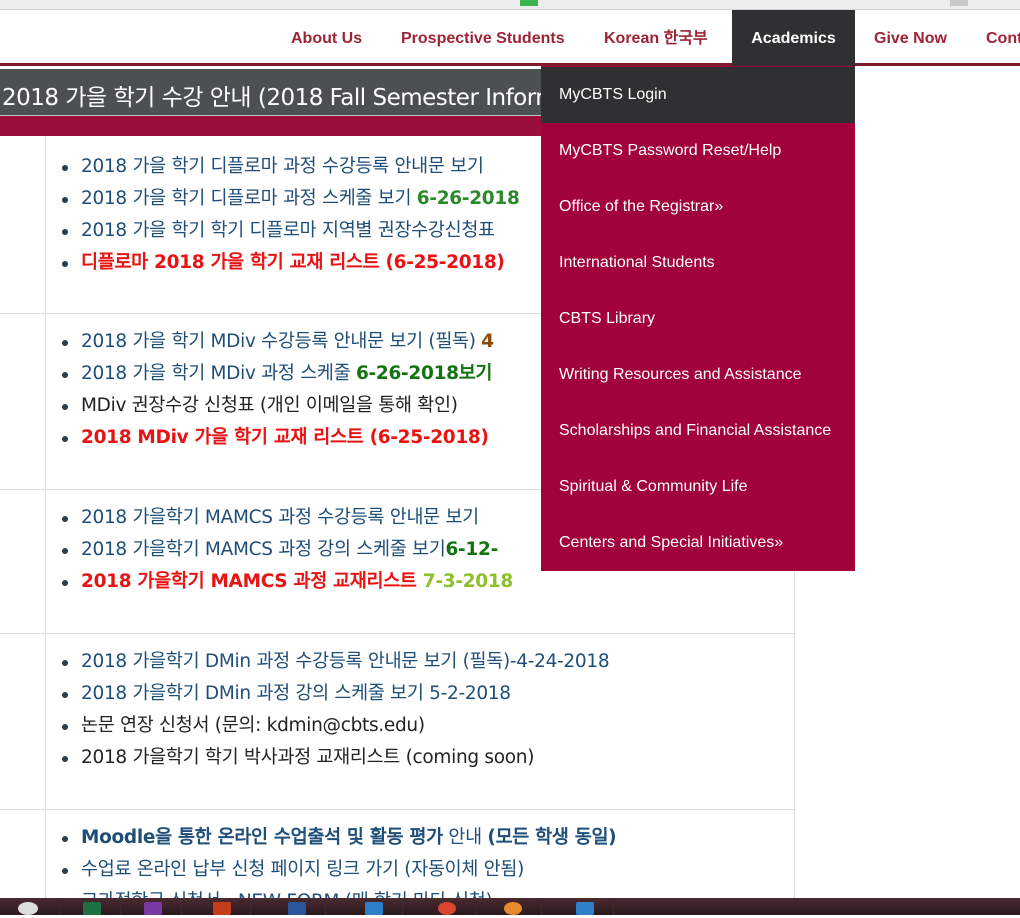  I want to click on list-item-link: 디플로마 2018 가을 학기 교재 리스트 (6-25-2018), so click(290, 263).